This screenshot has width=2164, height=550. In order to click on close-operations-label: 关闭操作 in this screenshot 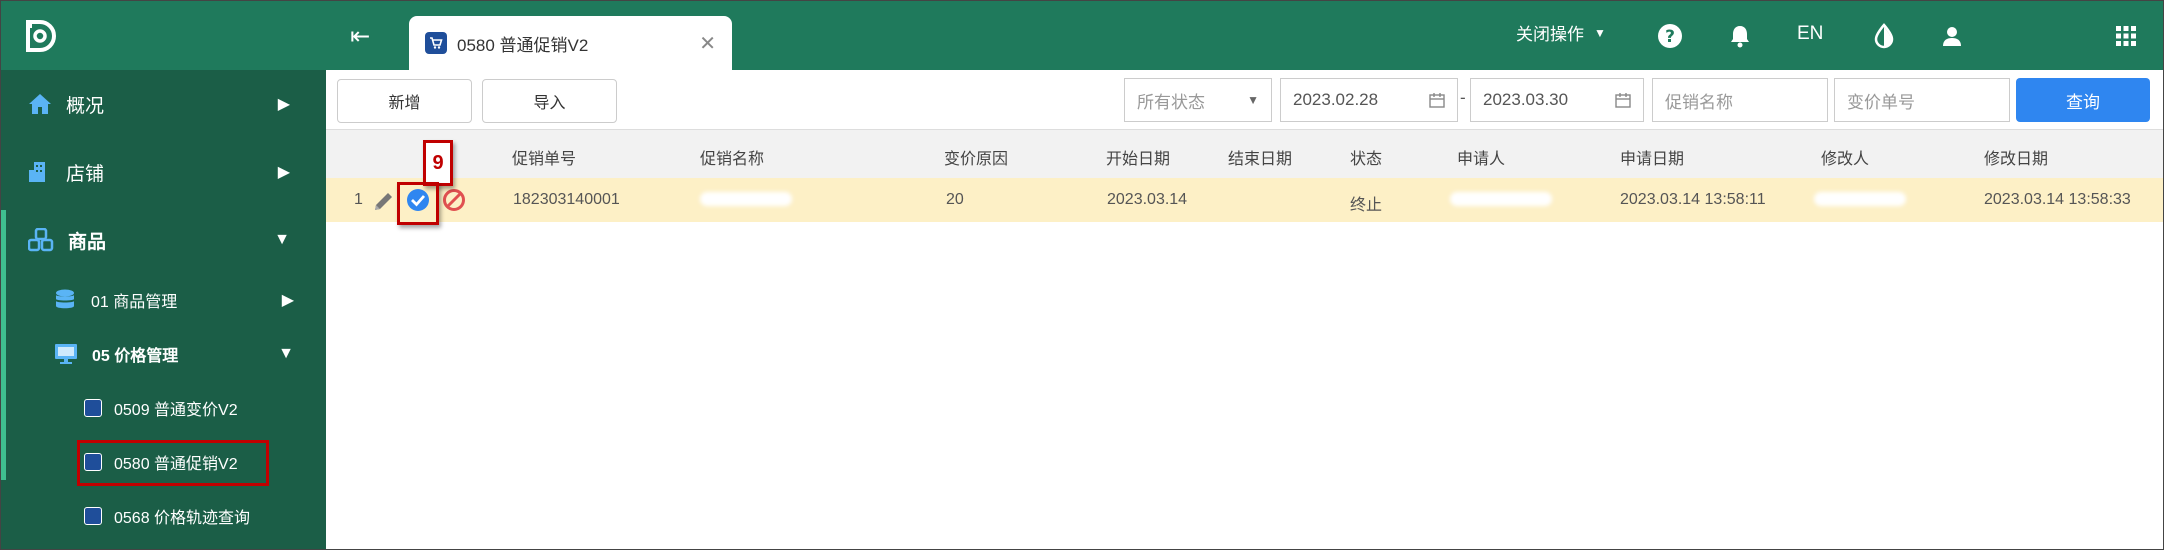, I will do `click(1550, 34)`.